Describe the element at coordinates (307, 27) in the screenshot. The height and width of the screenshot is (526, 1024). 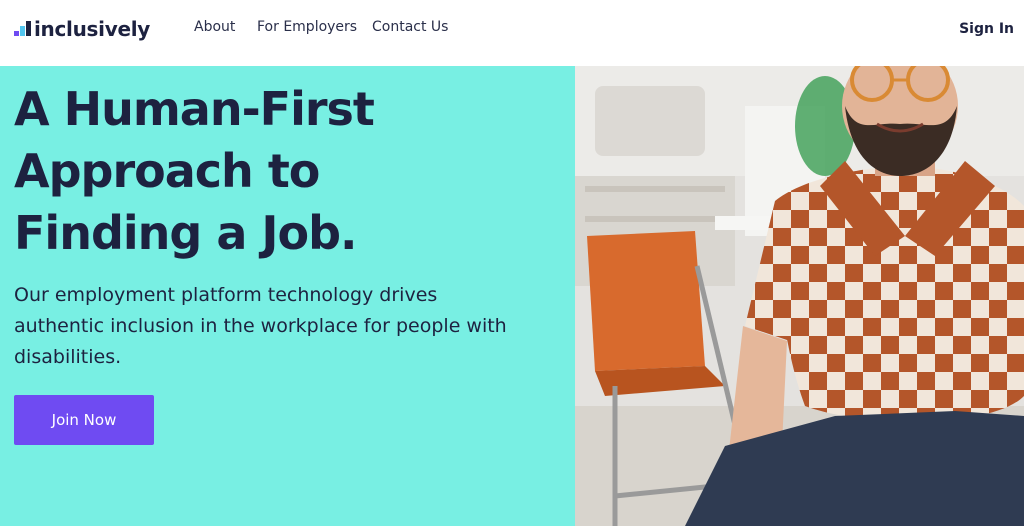
I see `nav-link-for-employers: For Employers` at that location.